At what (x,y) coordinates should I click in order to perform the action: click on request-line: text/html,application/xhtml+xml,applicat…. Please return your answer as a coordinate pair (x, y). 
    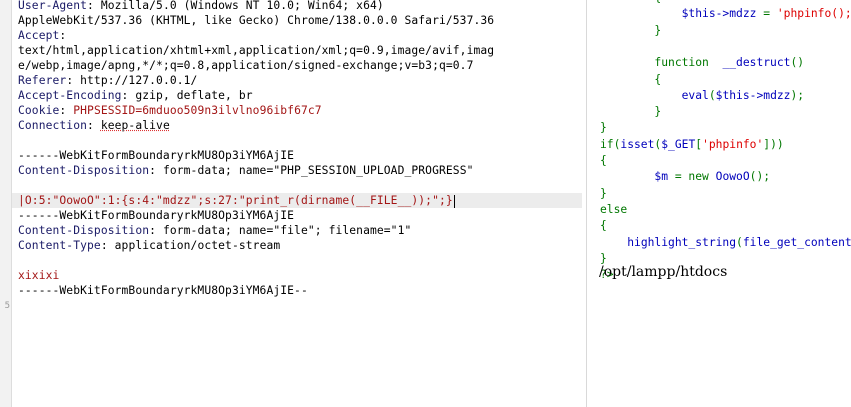
    Looking at the image, I should click on (256, 50).